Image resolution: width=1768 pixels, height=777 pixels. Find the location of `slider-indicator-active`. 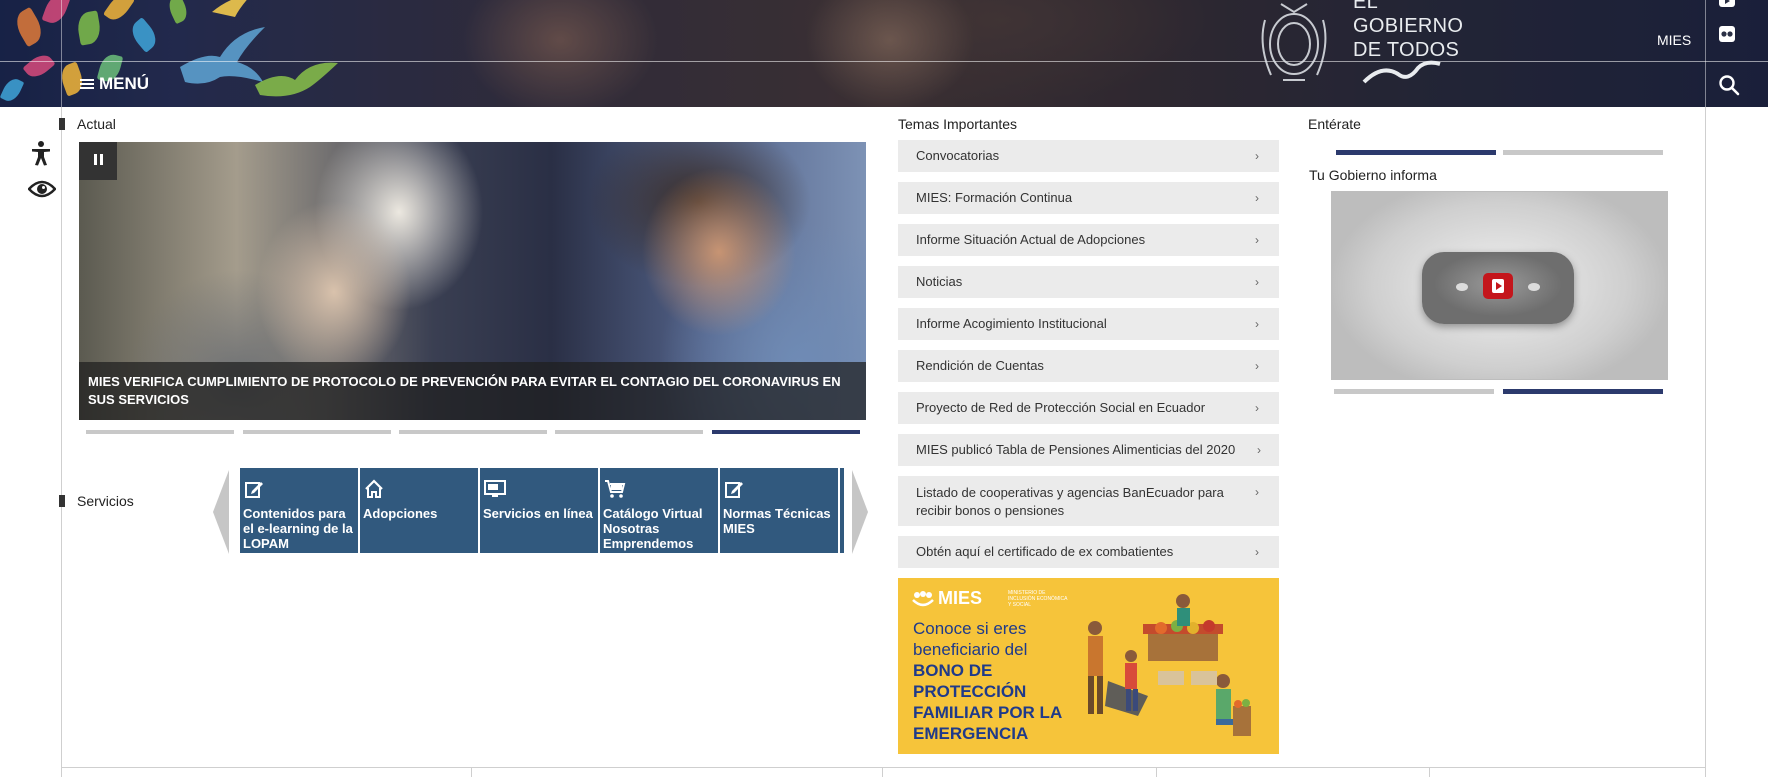

slider-indicator-active is located at coordinates (786, 432).